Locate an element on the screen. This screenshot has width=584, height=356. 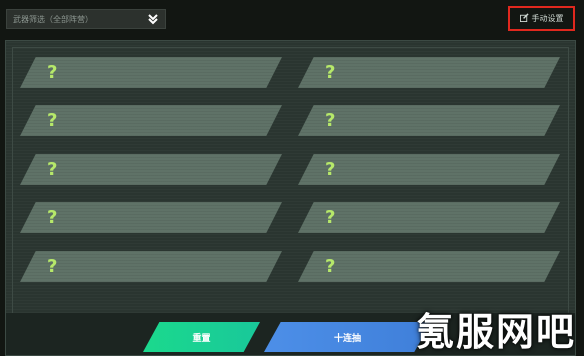
filter-selected-value: 武器筛选（全部阵营） is located at coordinates (53, 19).